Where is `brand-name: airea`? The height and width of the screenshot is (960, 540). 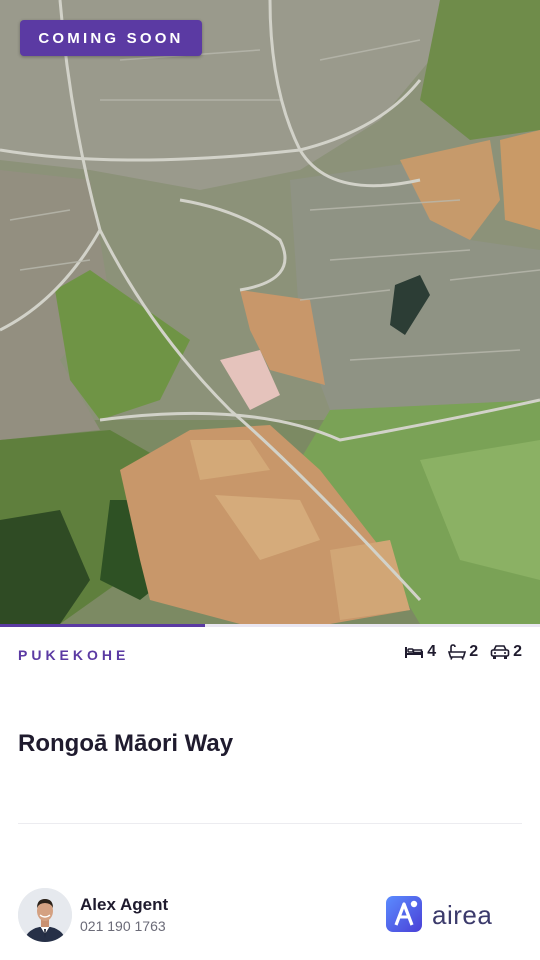 brand-name: airea is located at coordinates (462, 914).